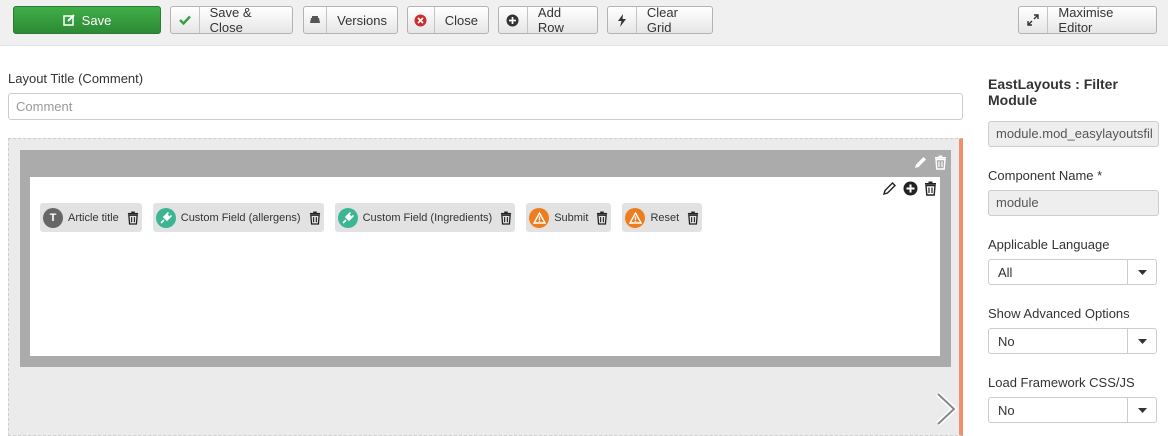 This screenshot has height=436, width=1168. Describe the element at coordinates (461, 20) in the screenshot. I see `close-label: Close` at that location.